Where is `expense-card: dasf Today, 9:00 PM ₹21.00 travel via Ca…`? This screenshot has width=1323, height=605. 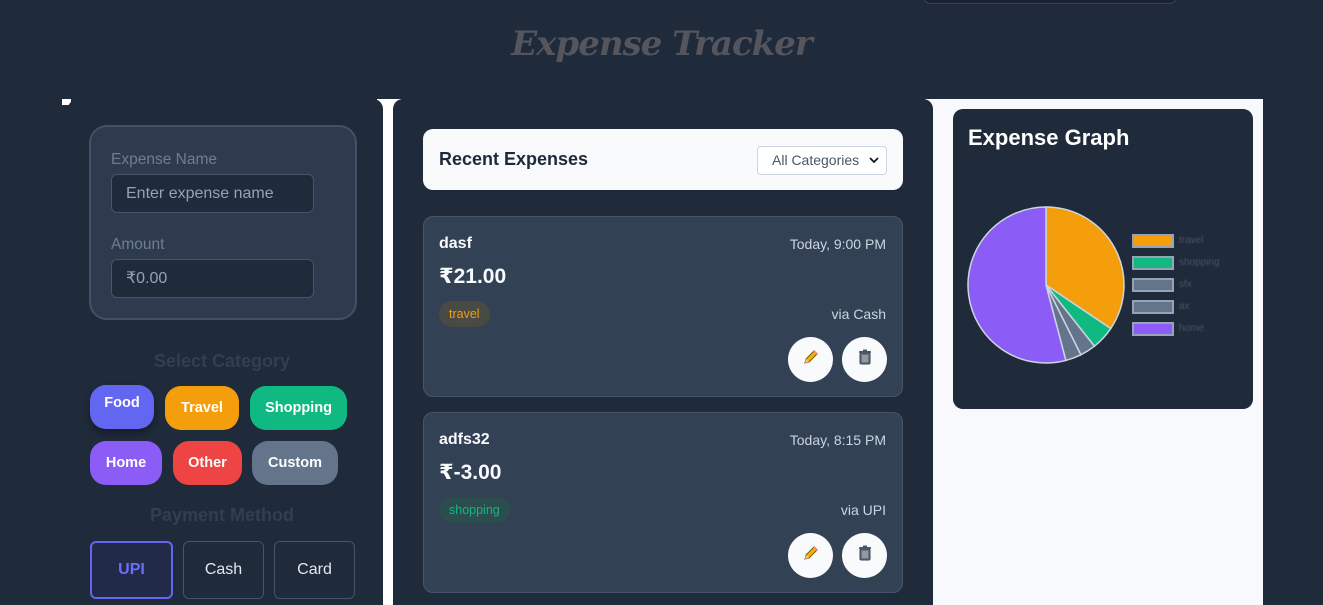
expense-card: dasf Today, 9:00 PM ₹21.00 travel via Ca… is located at coordinates (663, 306).